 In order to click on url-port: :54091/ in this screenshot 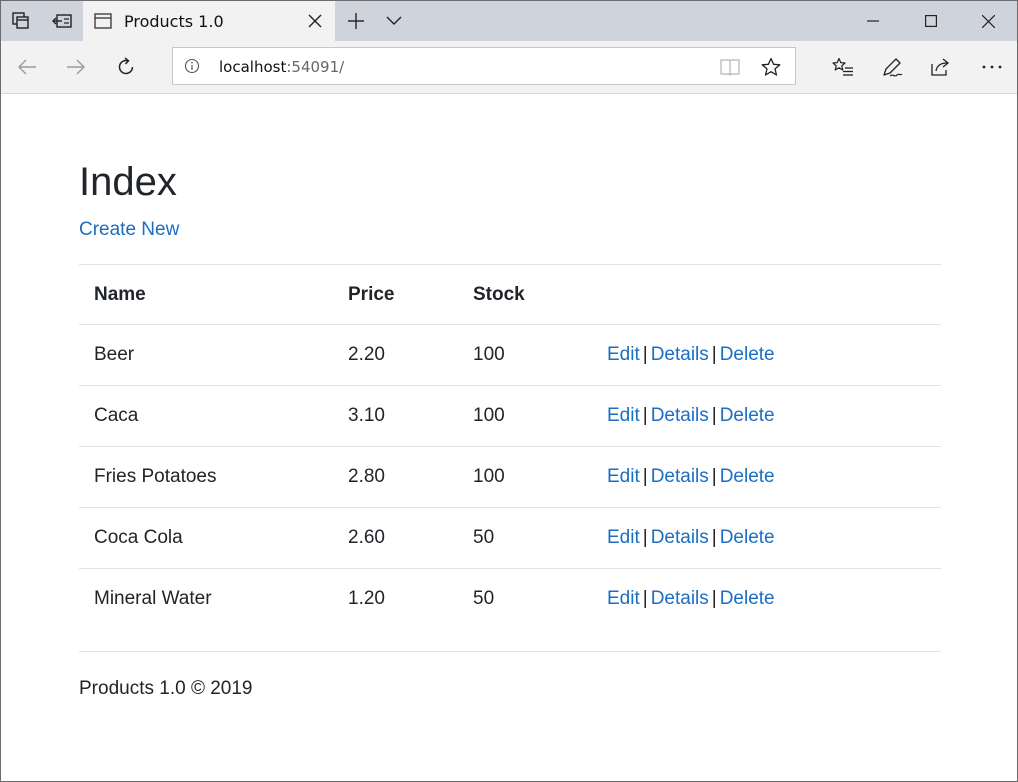, I will do `click(315, 67)`.